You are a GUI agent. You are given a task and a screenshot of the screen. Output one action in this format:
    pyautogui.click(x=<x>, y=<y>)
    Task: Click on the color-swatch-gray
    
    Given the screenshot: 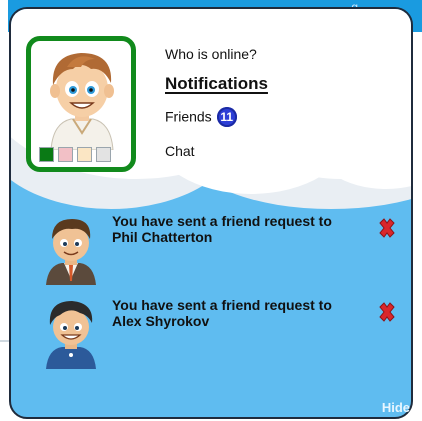 What is the action you would take?
    pyautogui.click(x=103, y=154)
    